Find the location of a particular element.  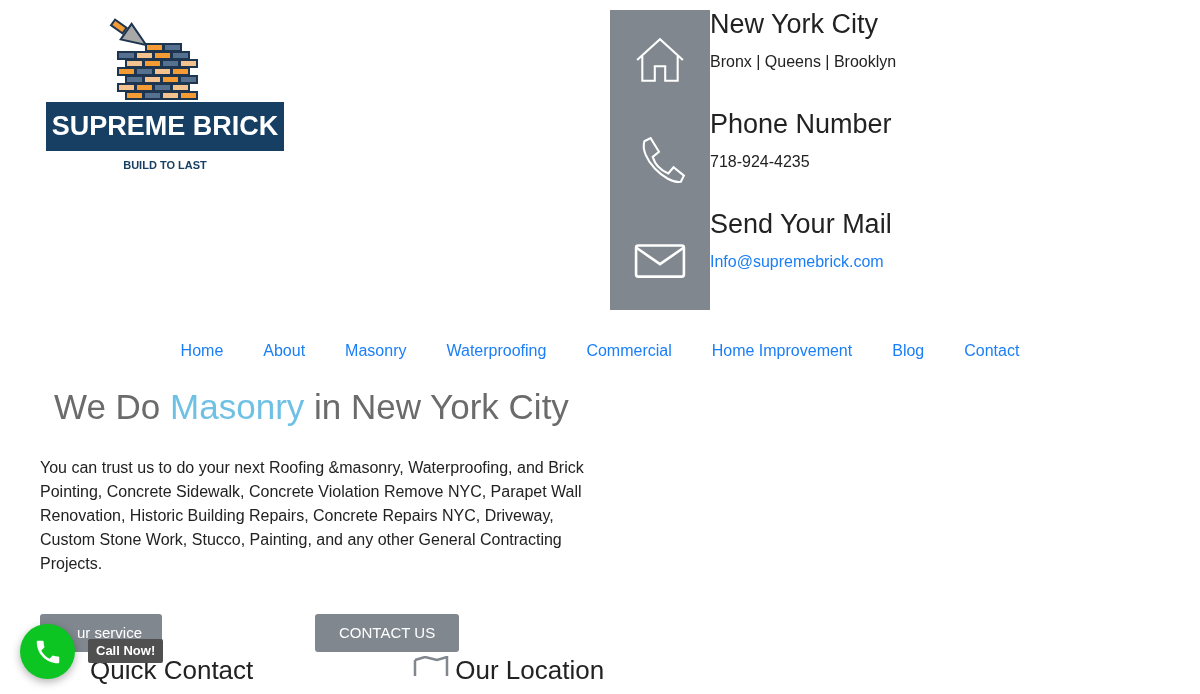

logo-tagline: BUILD TO LAST is located at coordinates (165, 165).